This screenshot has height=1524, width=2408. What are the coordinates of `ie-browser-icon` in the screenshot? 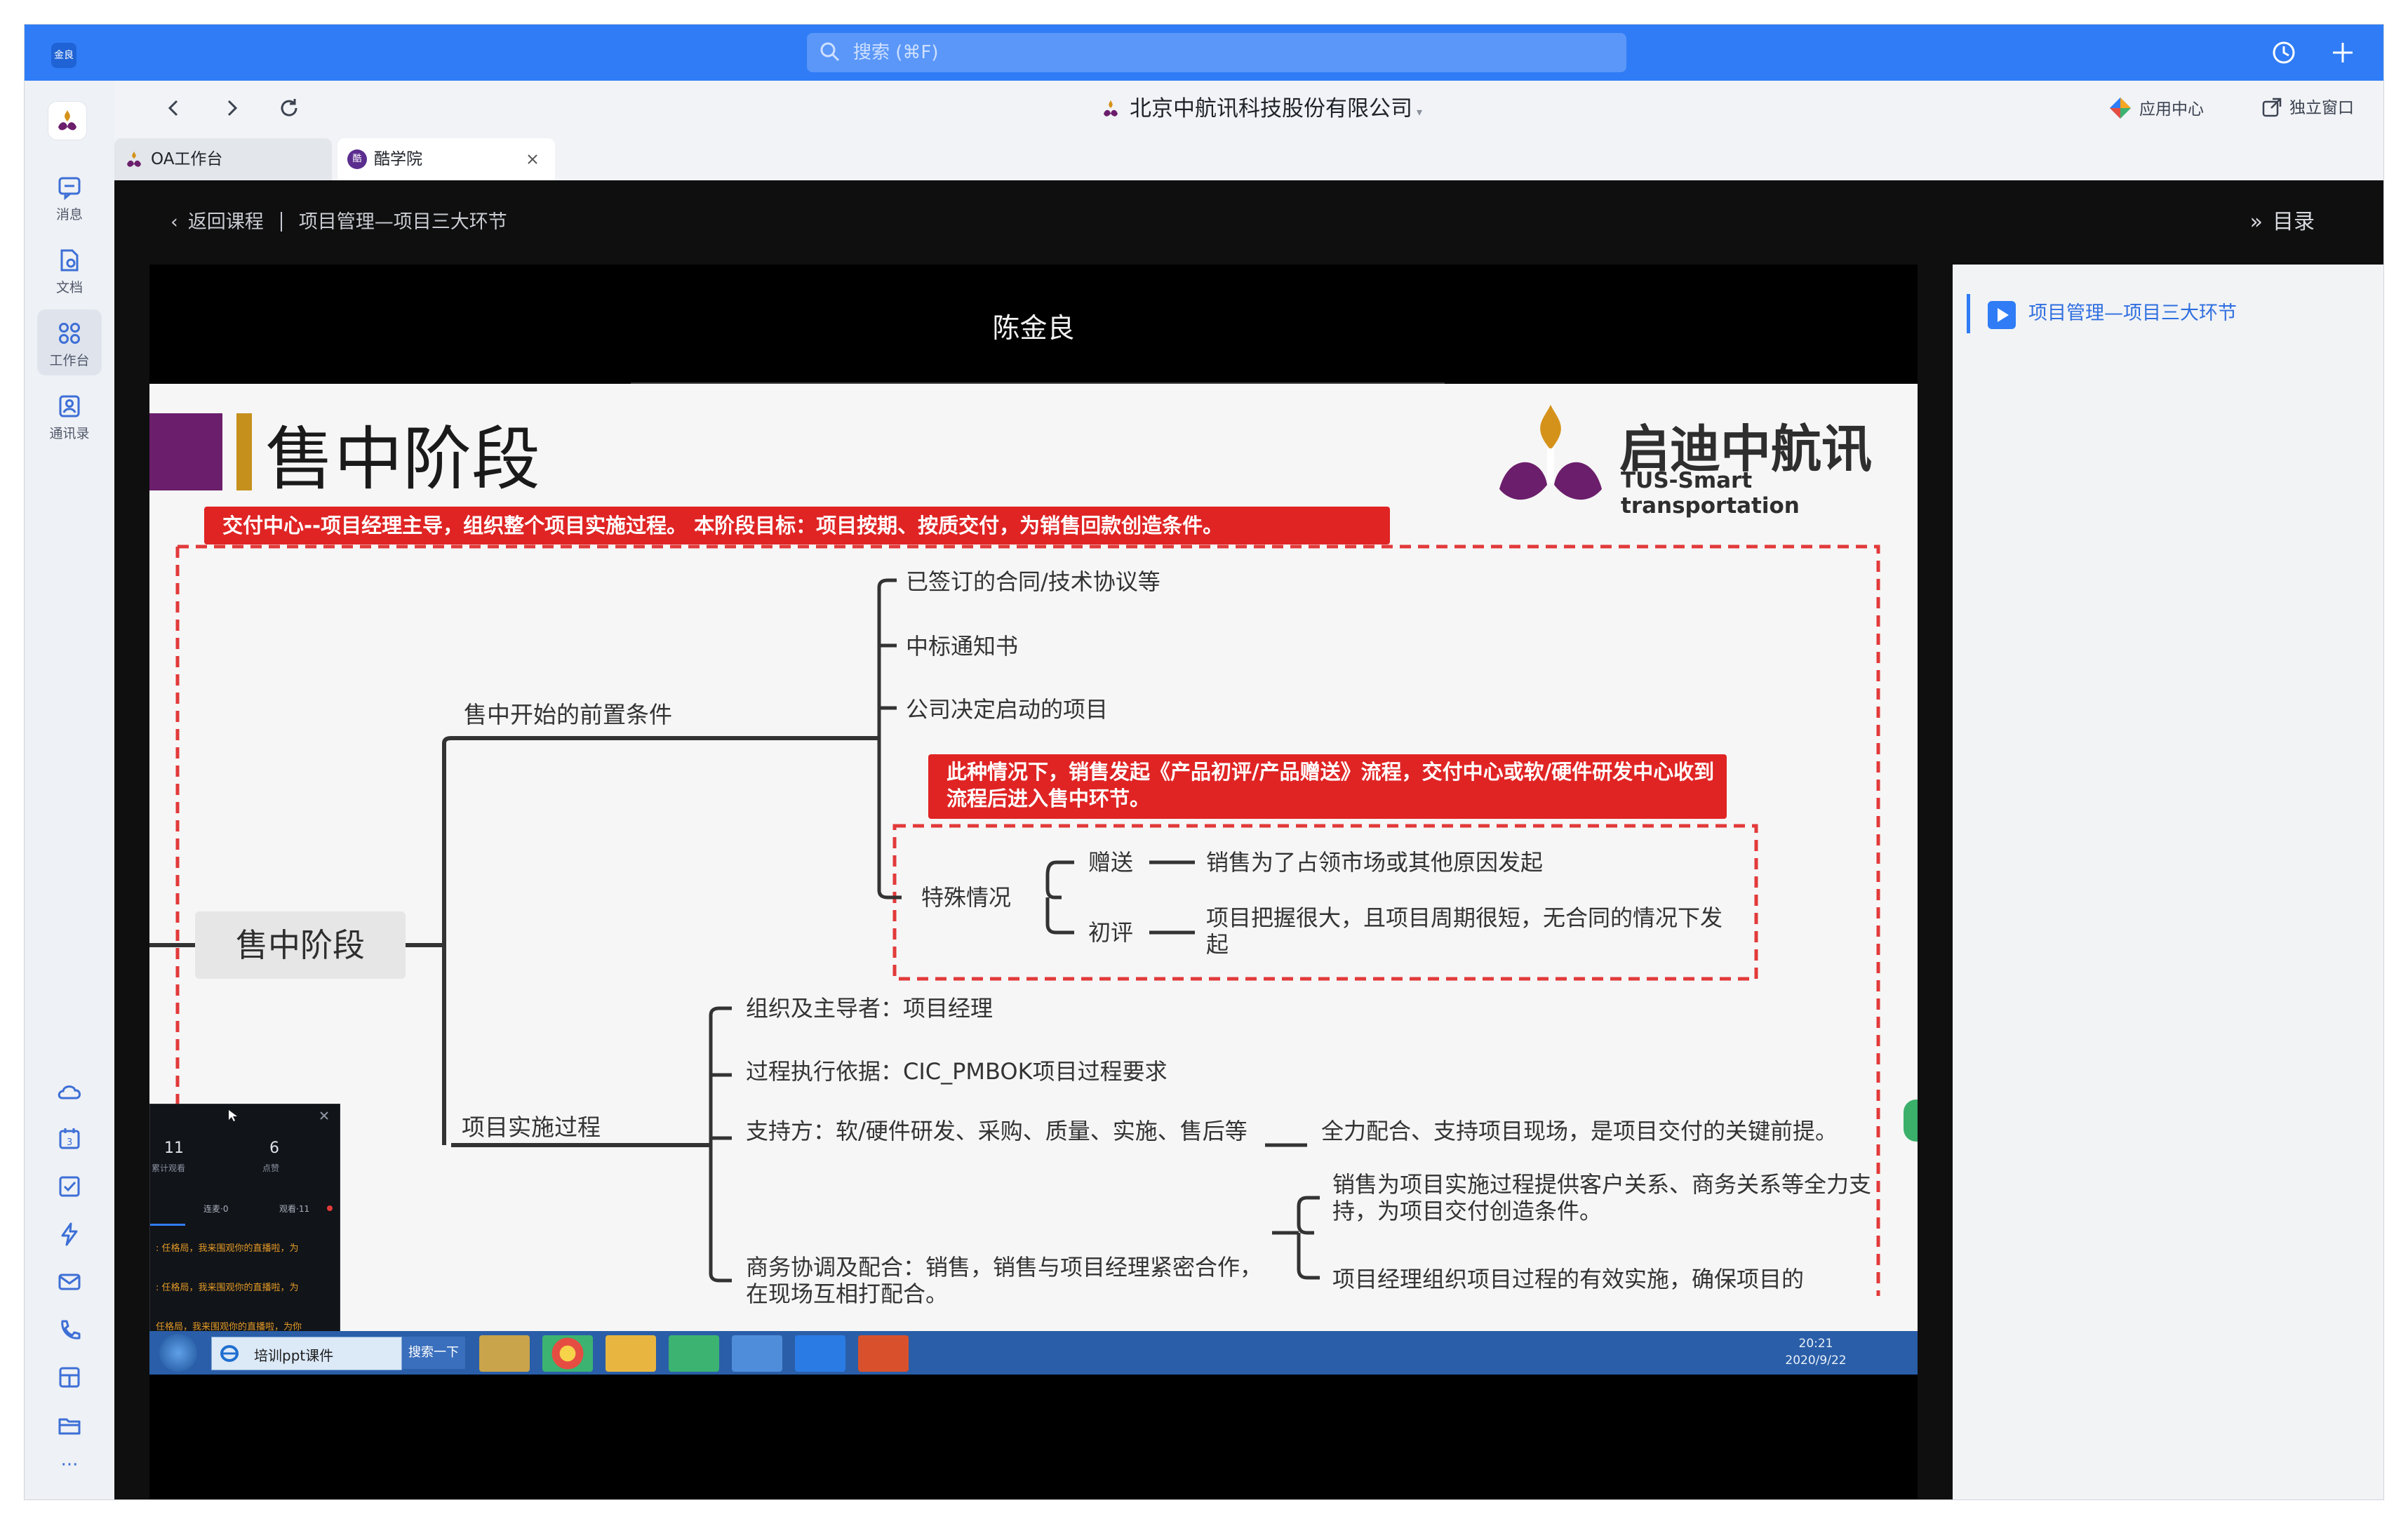 It's located at (694, 1353).